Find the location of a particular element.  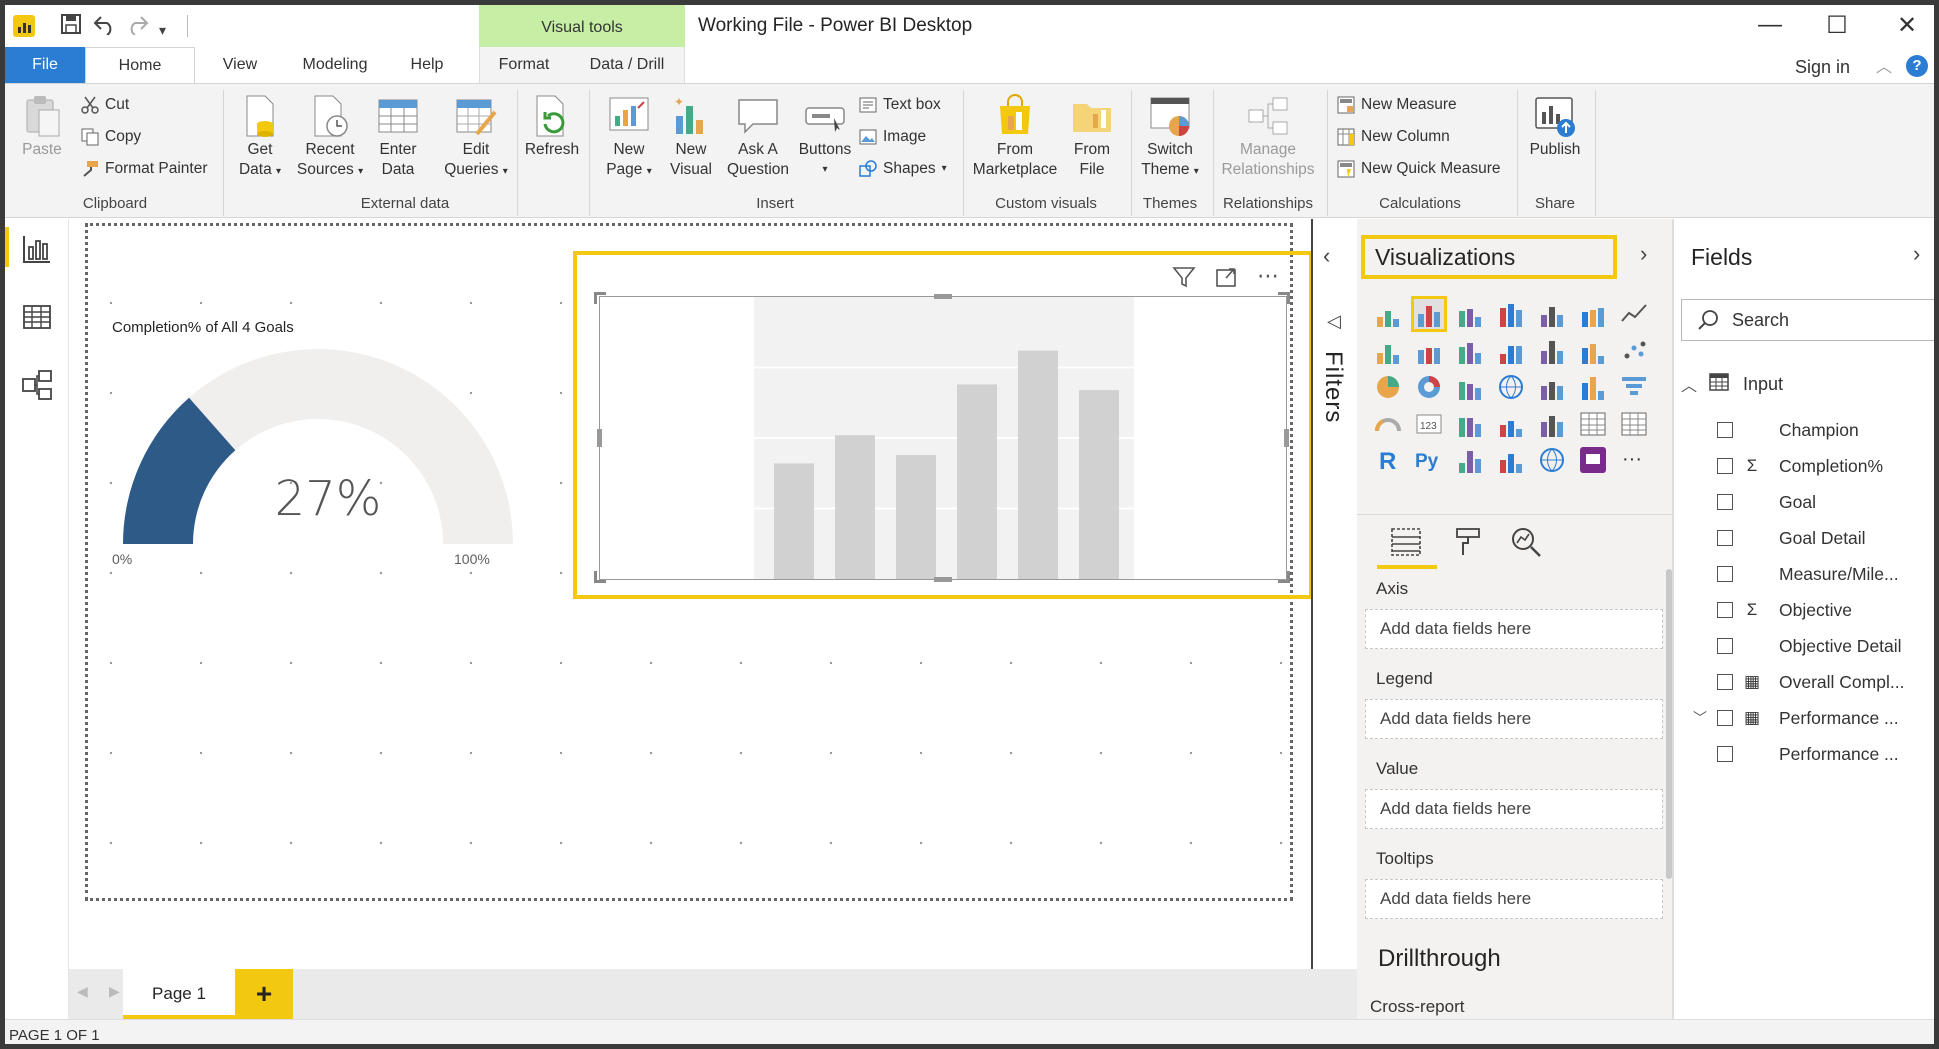

custom-visual-icon is located at coordinates (1593, 460).